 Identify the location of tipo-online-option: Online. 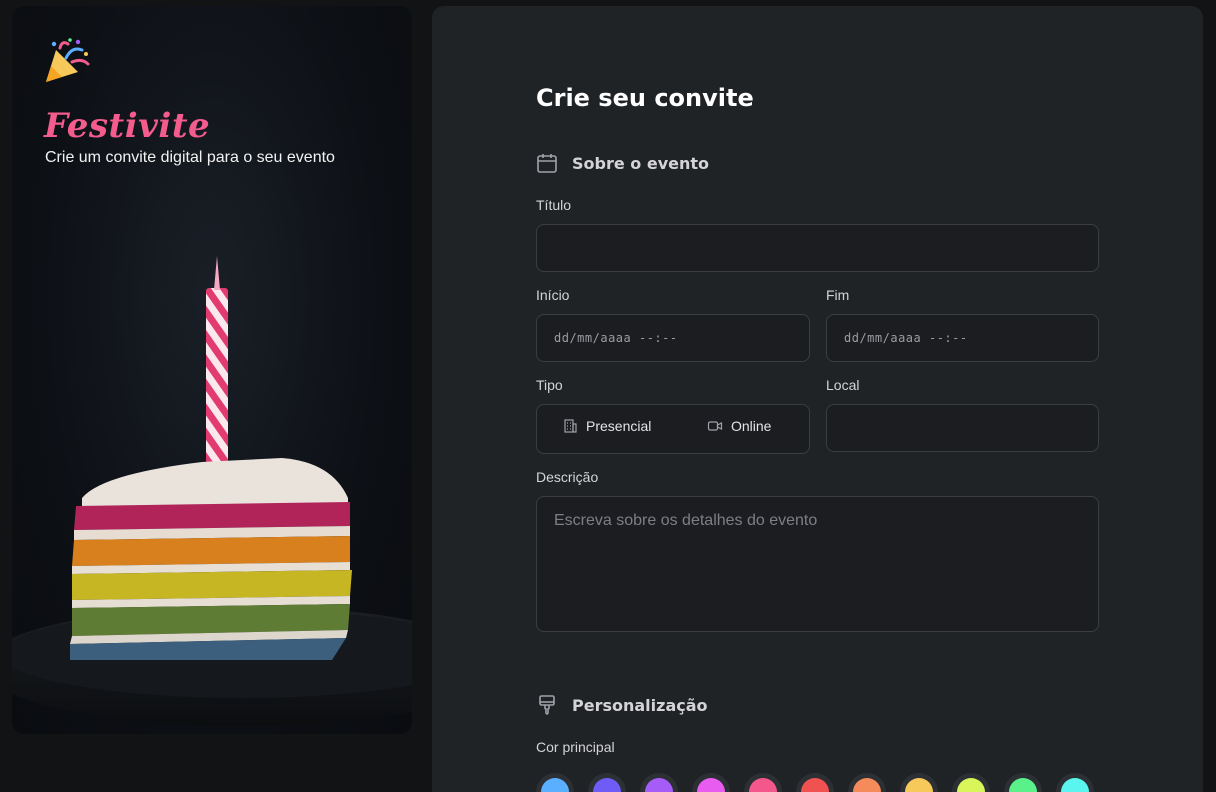
(739, 426).